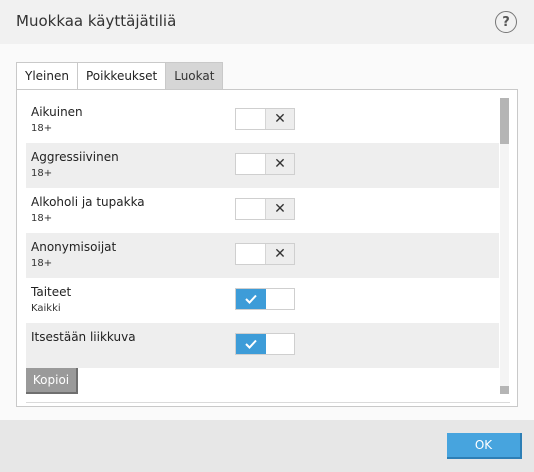  I want to click on list-item: Itsestään liikkuva, so click(262, 345).